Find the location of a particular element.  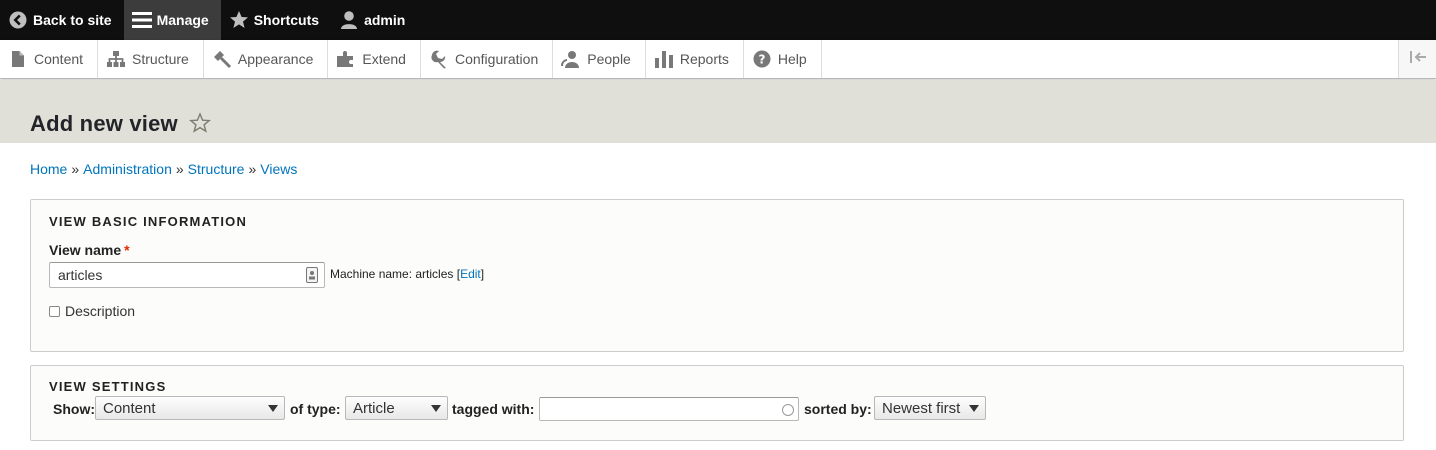

user-label: admin is located at coordinates (385, 20).